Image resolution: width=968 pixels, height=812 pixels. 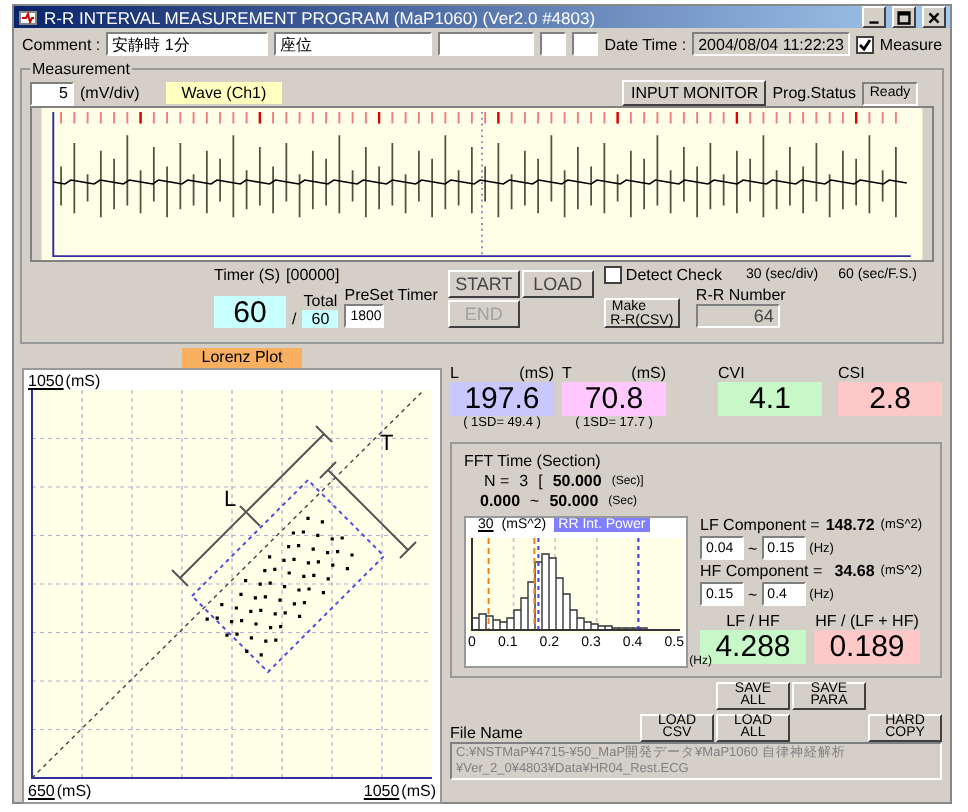 I want to click on minimize-icon, so click(x=874, y=21).